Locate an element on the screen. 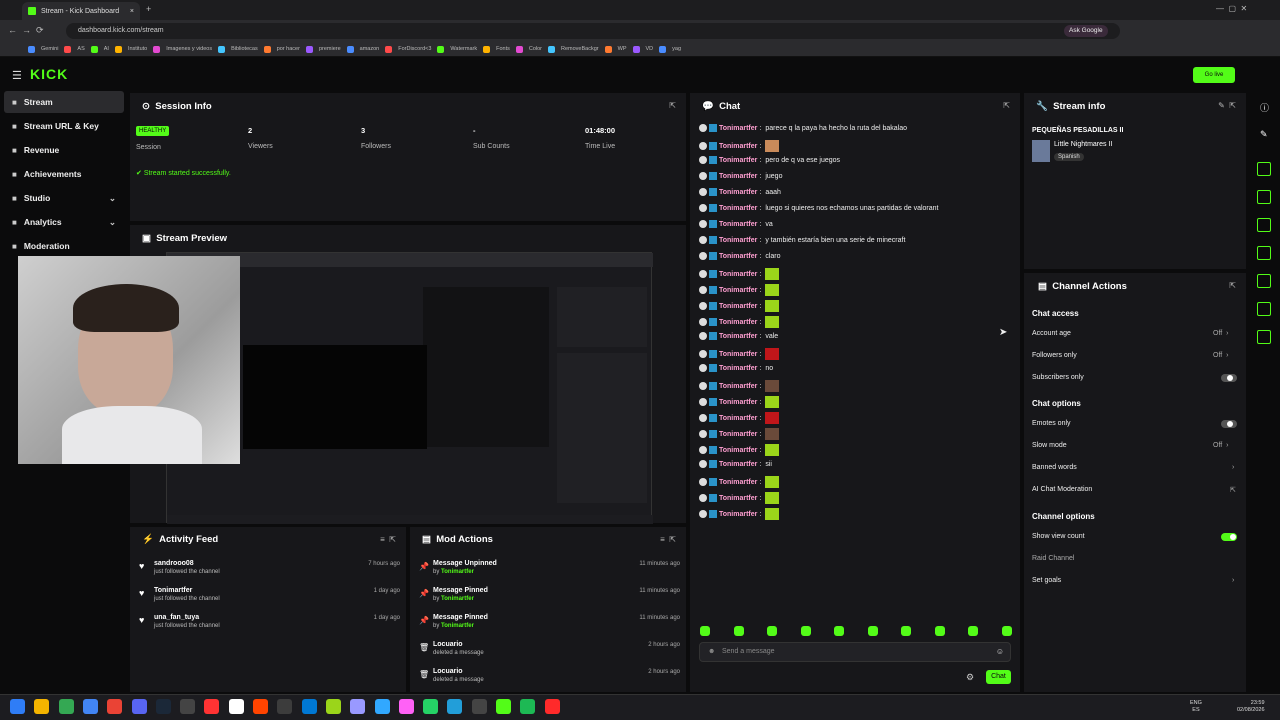 The image size is (1280, 720). pencil-icon: ✎ is located at coordinates (1264, 134).